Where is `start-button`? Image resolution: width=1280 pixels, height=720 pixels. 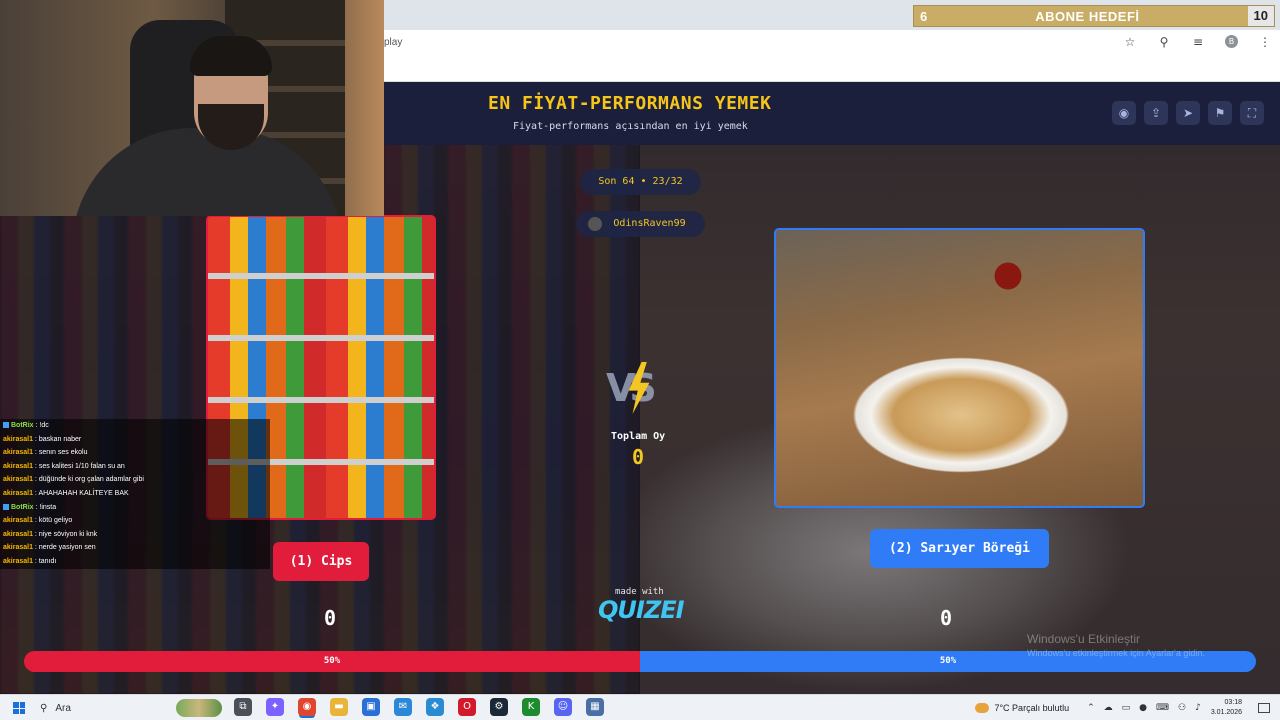
start-button is located at coordinates (19, 708).